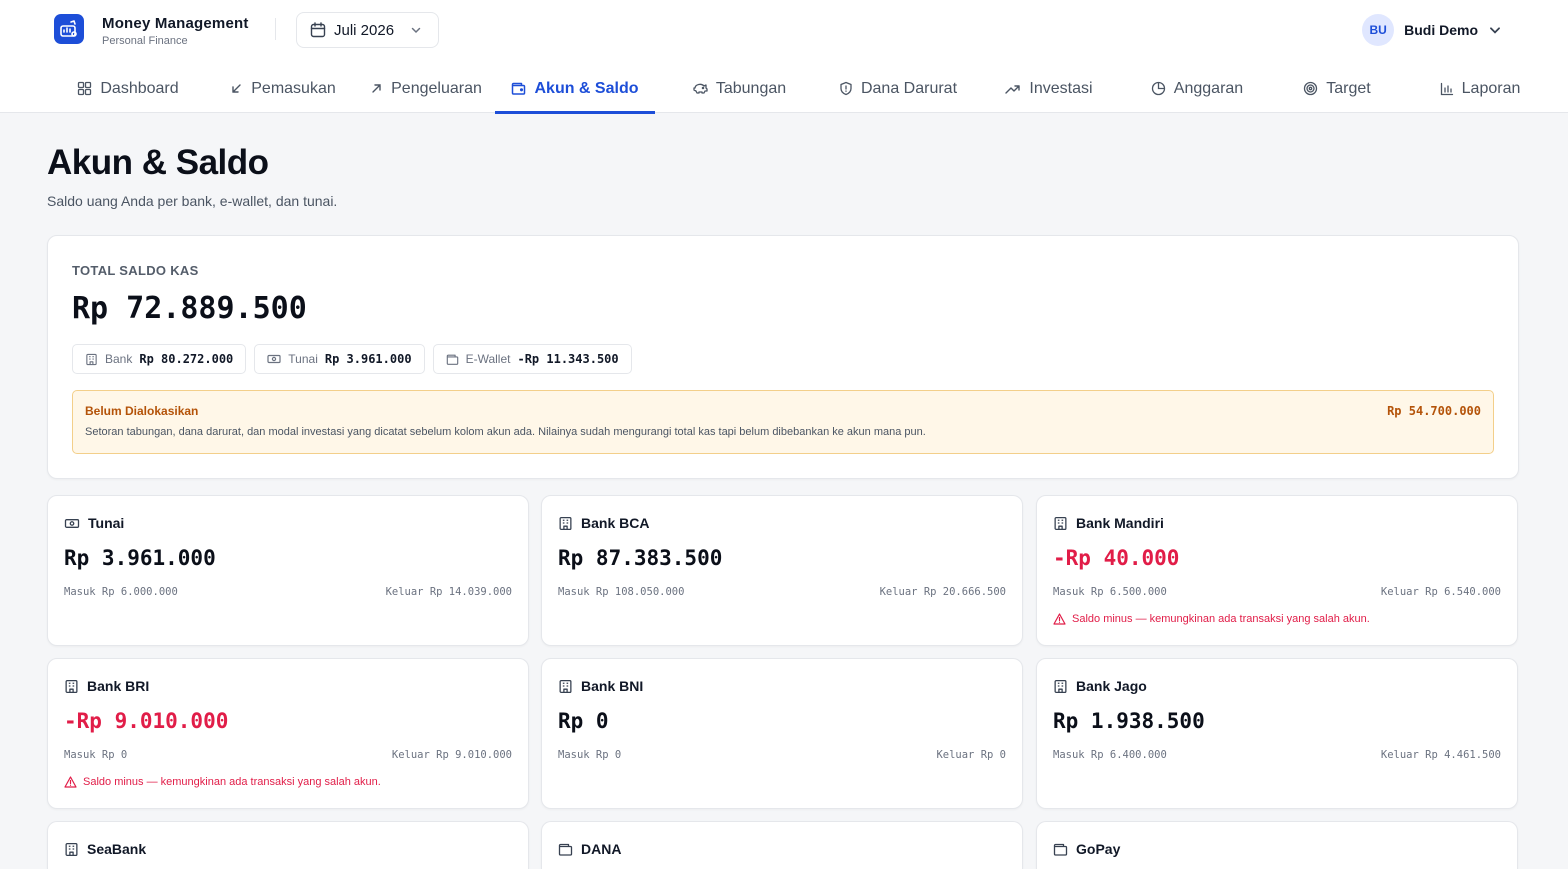  Describe the element at coordinates (339, 359) in the screenshot. I see `chip-tunai: Tunai Rp 3.961.000` at that location.